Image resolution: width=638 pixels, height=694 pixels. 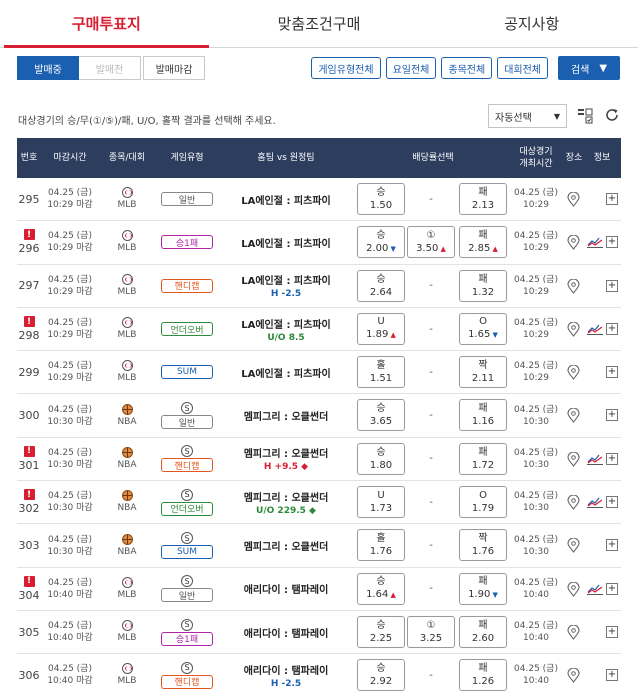 I want to click on odds-button: 패 1.16, so click(x=483, y=415).